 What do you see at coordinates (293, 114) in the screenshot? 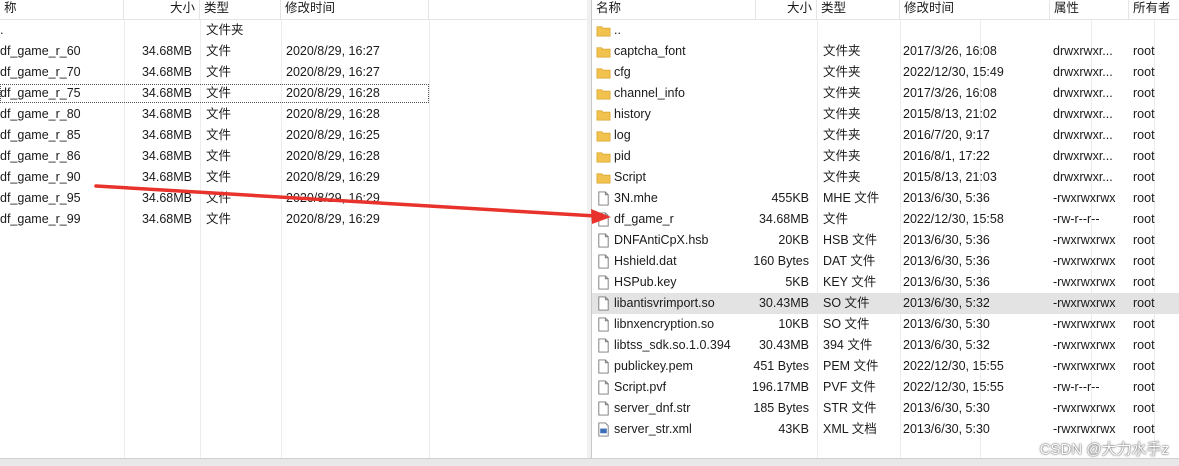
I see `table-row: df_game_r_80 34.68MB 文件 2020/8/29, 16:28` at bounding box center [293, 114].